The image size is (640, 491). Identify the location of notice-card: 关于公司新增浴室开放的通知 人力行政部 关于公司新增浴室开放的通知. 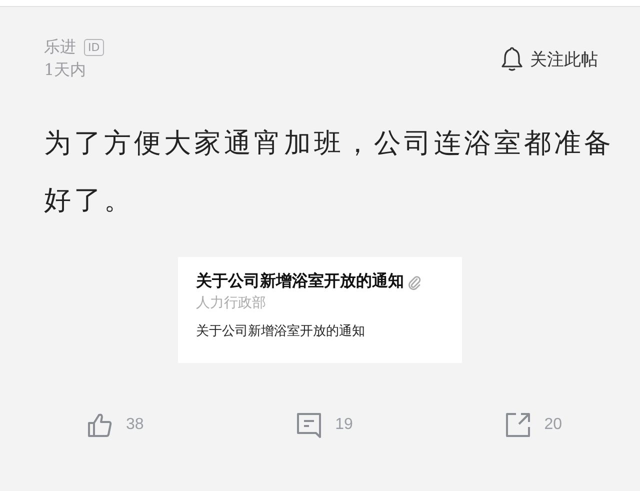
(320, 310).